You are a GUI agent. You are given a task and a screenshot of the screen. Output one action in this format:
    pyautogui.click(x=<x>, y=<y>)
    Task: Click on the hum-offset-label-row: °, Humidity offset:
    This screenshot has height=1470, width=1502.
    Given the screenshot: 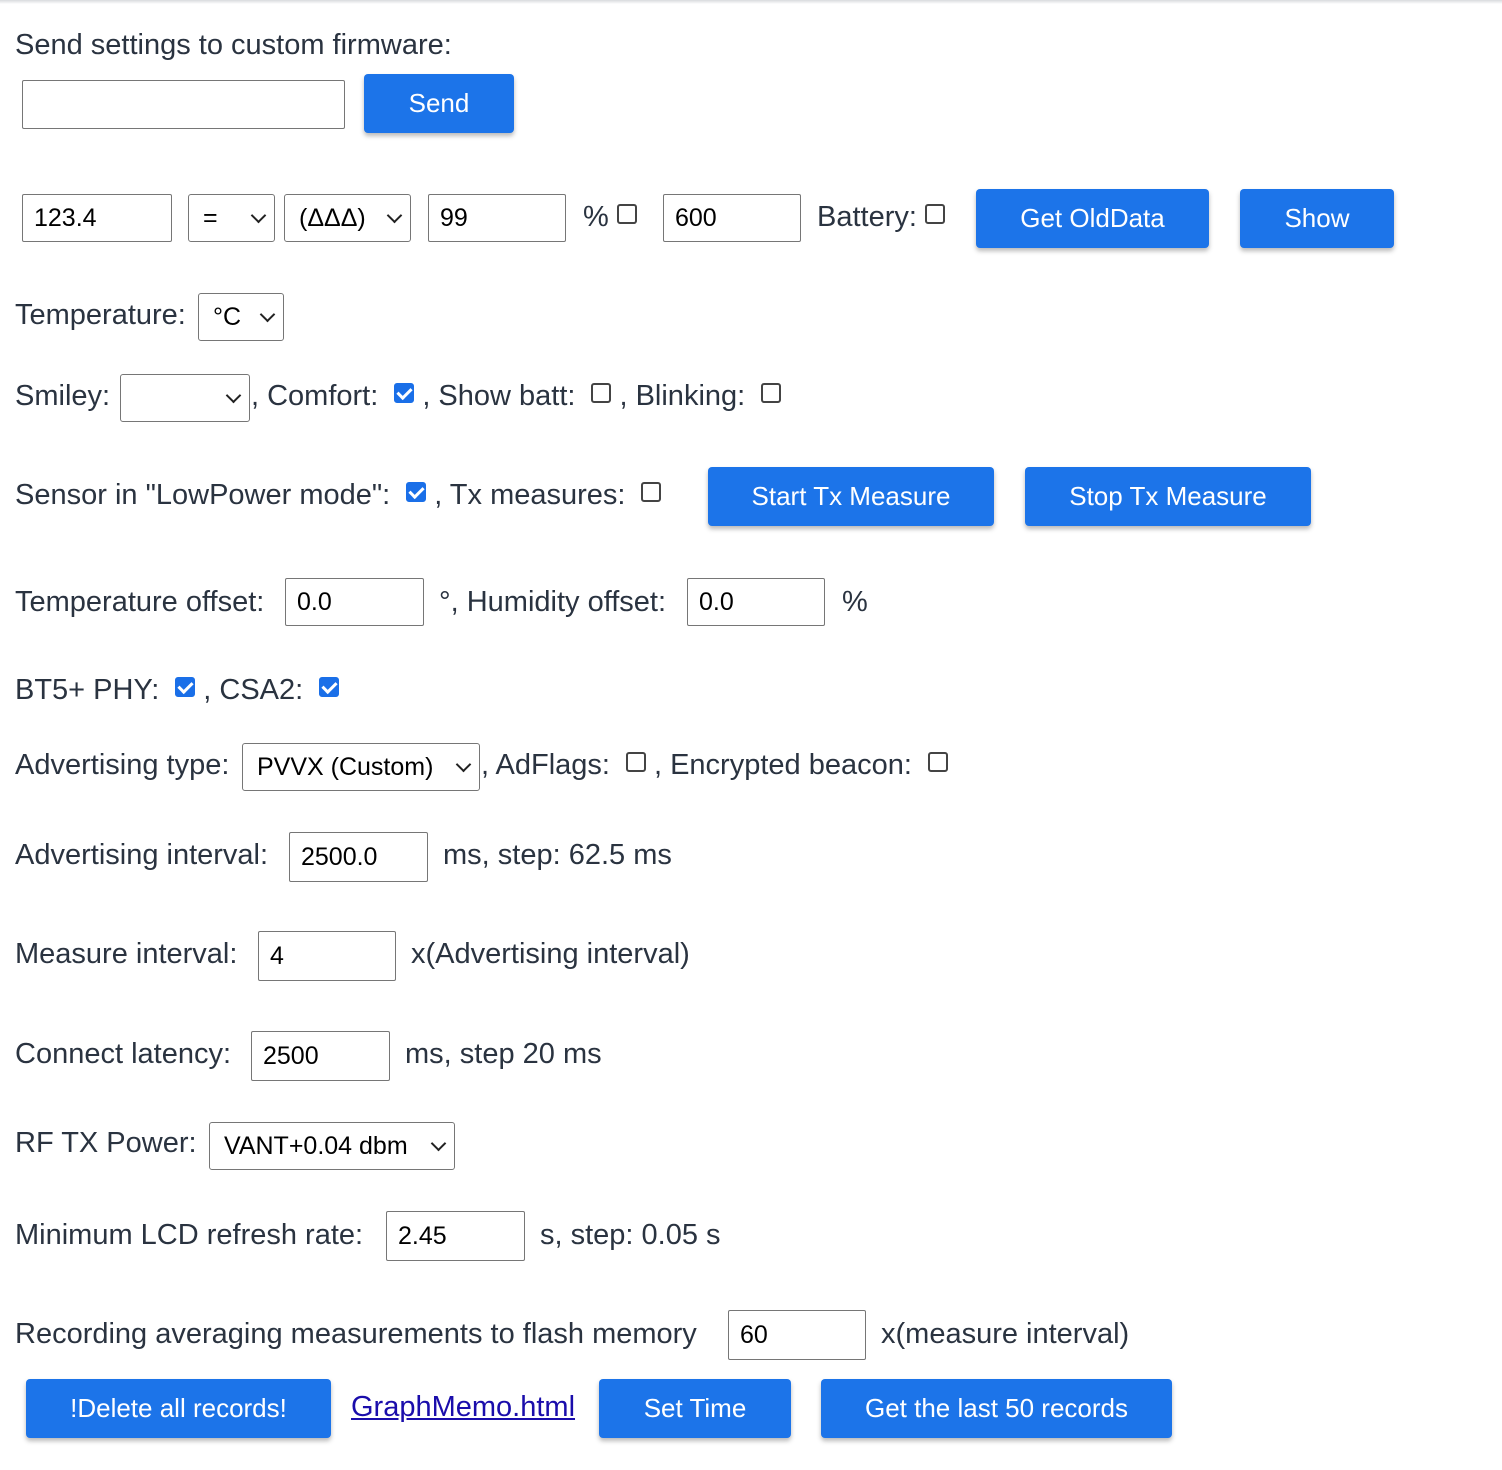 What is the action you would take?
    pyautogui.click(x=552, y=602)
    